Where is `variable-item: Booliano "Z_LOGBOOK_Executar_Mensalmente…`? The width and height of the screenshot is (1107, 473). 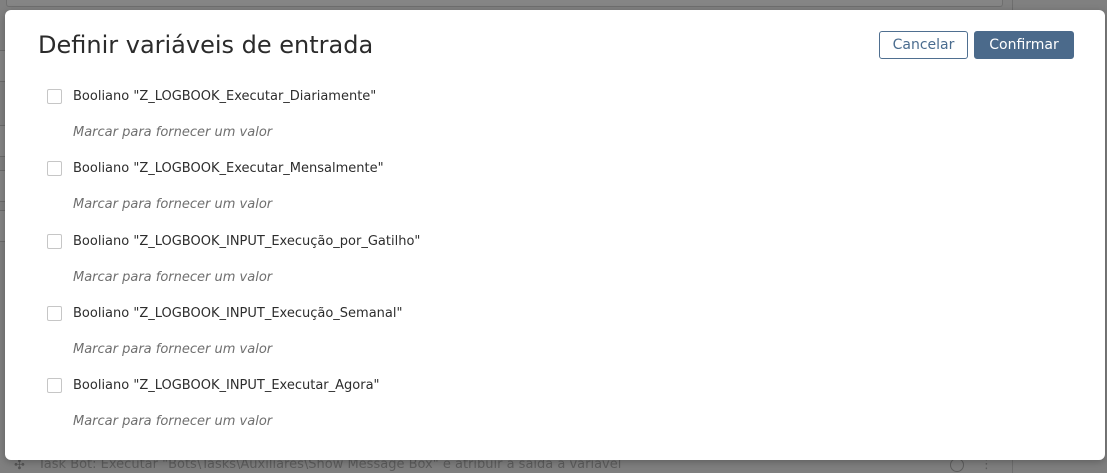 variable-item: Booliano "Z_LOGBOOK_Executar_Mensalmente… is located at coordinates (505, 191).